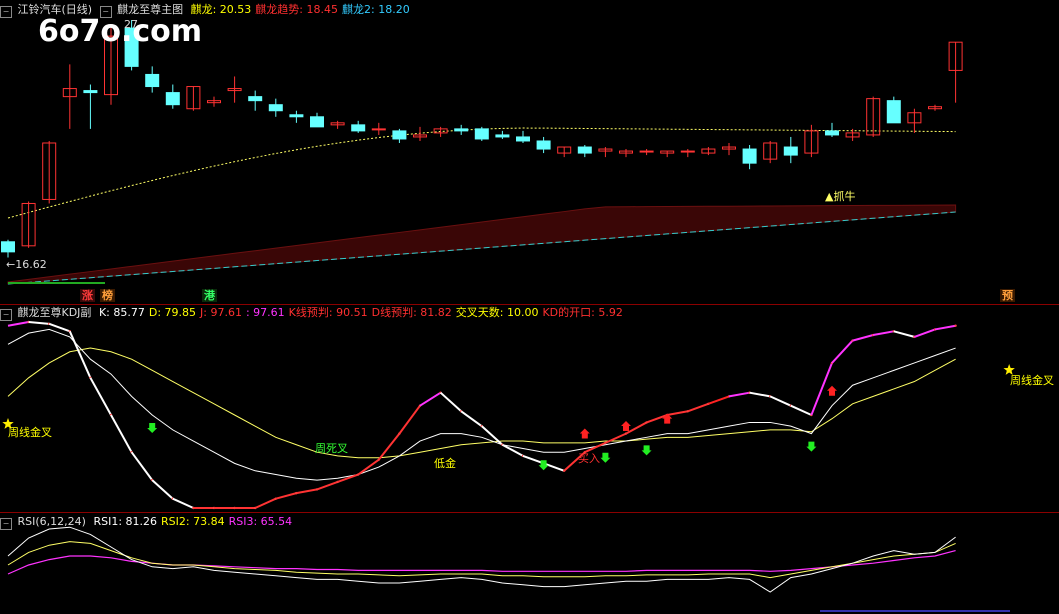 Image resolution: width=1059 pixels, height=614 pixels. What do you see at coordinates (328, 312) in the screenshot?
I see `legend-entry: K线预判: 90.51` at bounding box center [328, 312].